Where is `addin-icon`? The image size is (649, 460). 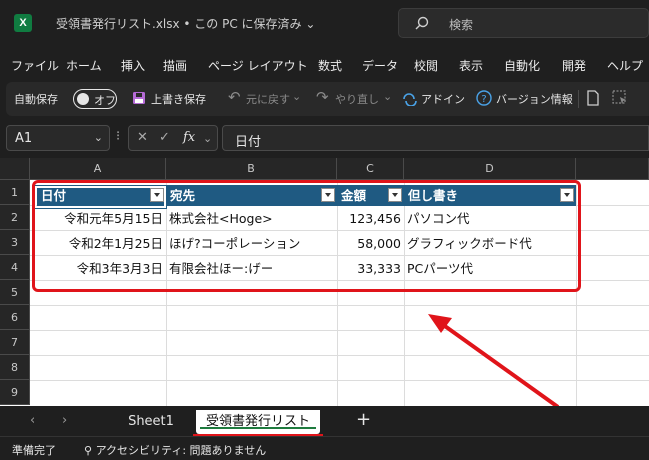 addin-icon is located at coordinates (410, 99).